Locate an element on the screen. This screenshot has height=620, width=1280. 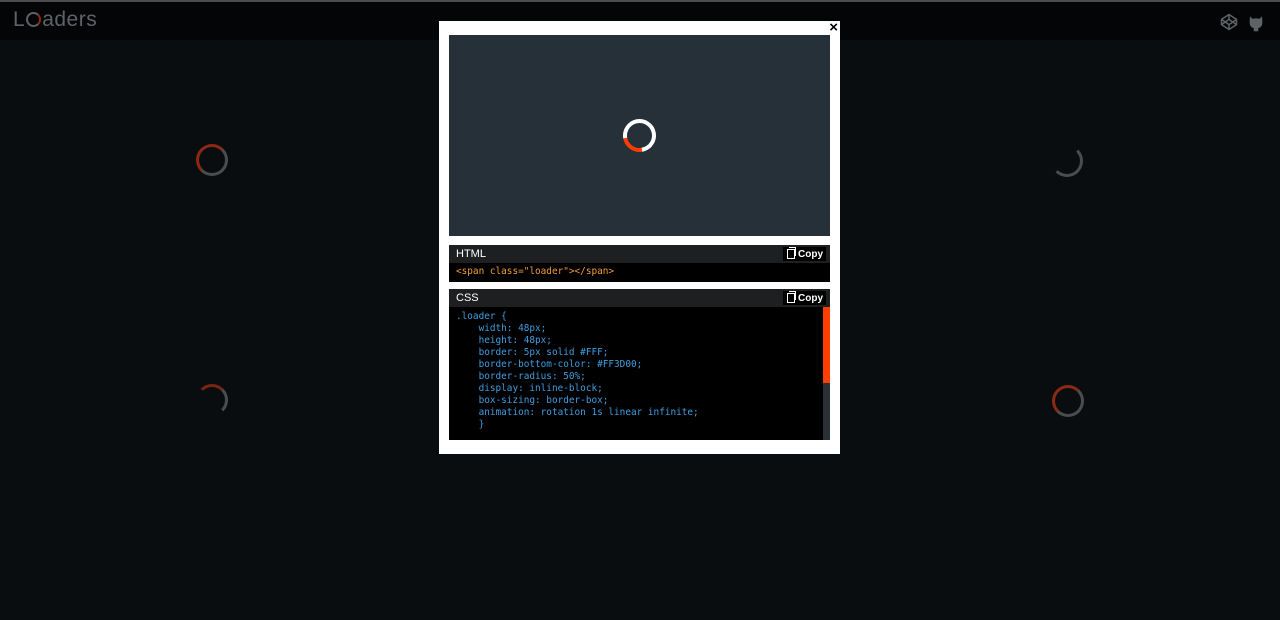
copy-css-button: Copy is located at coordinates (804, 298).